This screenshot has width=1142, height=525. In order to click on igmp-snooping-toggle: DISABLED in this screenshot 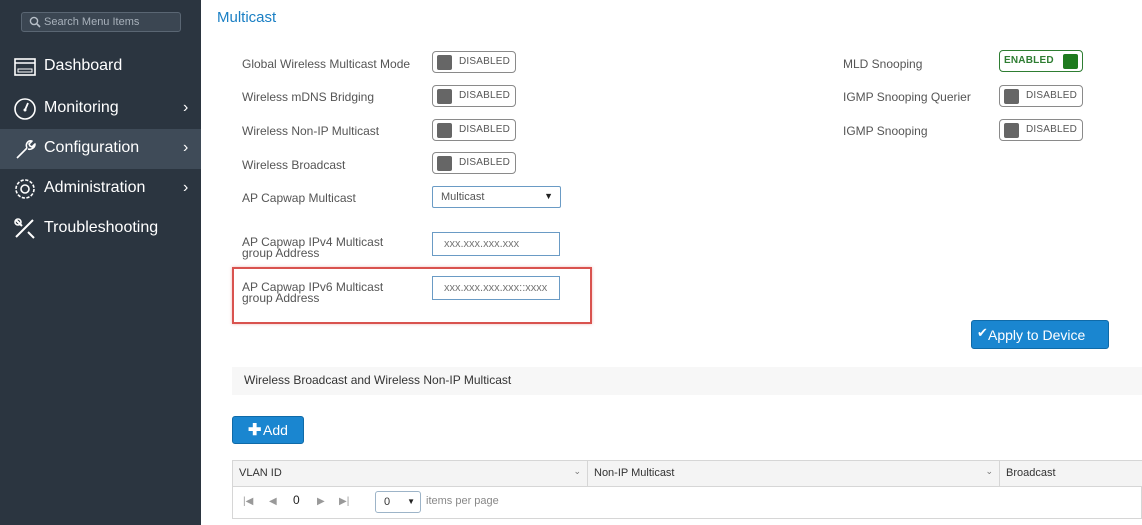, I will do `click(1041, 130)`.